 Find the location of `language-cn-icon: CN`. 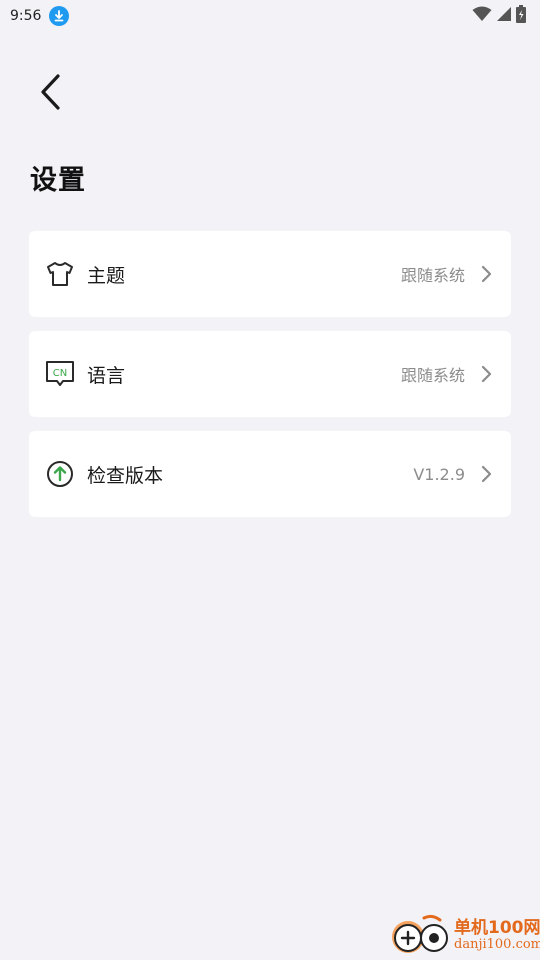

language-cn-icon: CN is located at coordinates (60, 374).